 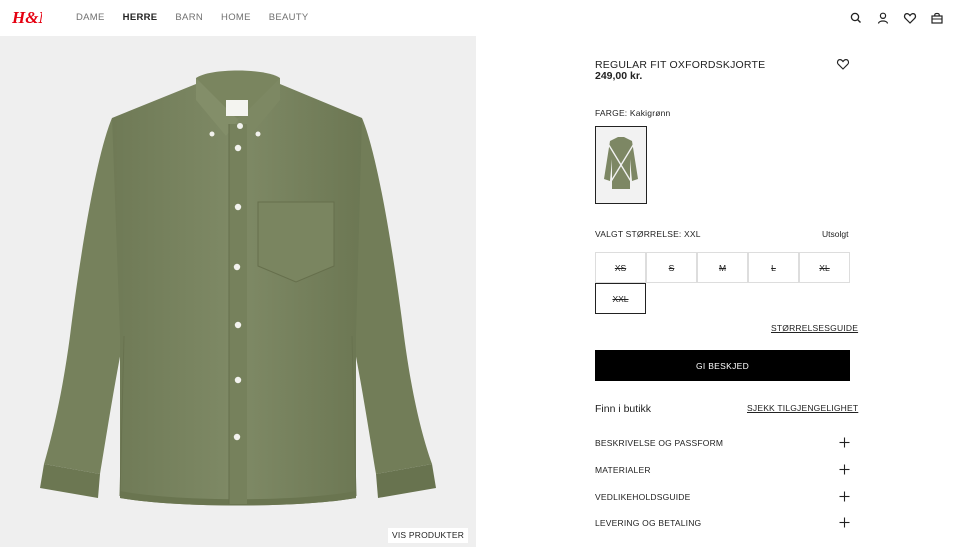 I want to click on color-label: FARGE: Kakigrønn, so click(x=633, y=113).